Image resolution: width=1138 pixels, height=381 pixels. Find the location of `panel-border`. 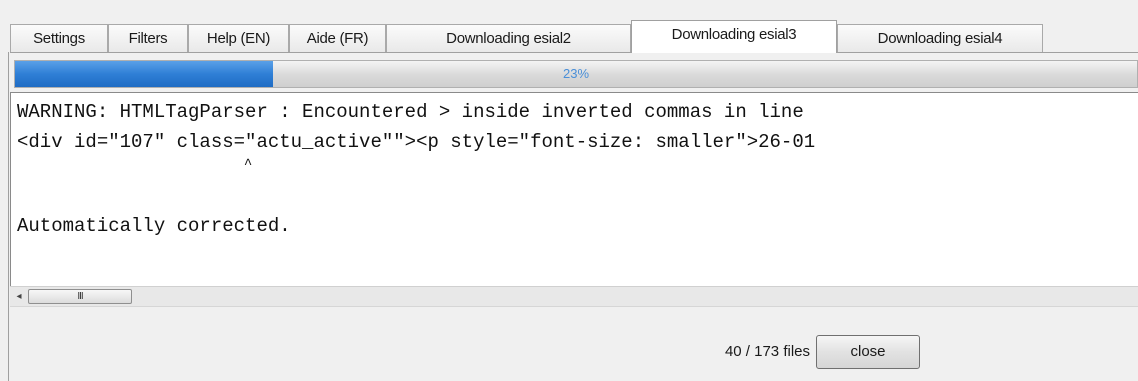

panel-border is located at coordinates (8, 216).